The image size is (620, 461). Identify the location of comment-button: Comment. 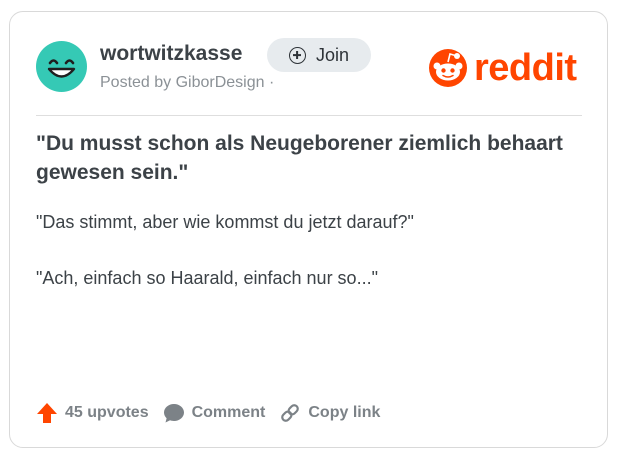
(214, 413).